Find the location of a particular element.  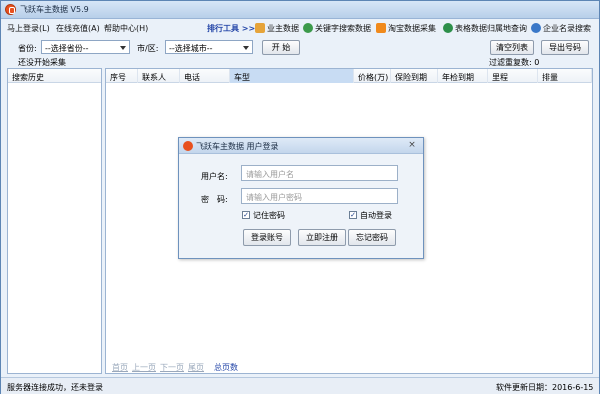

company-search-button: 企业名录搜索 is located at coordinates (561, 28).